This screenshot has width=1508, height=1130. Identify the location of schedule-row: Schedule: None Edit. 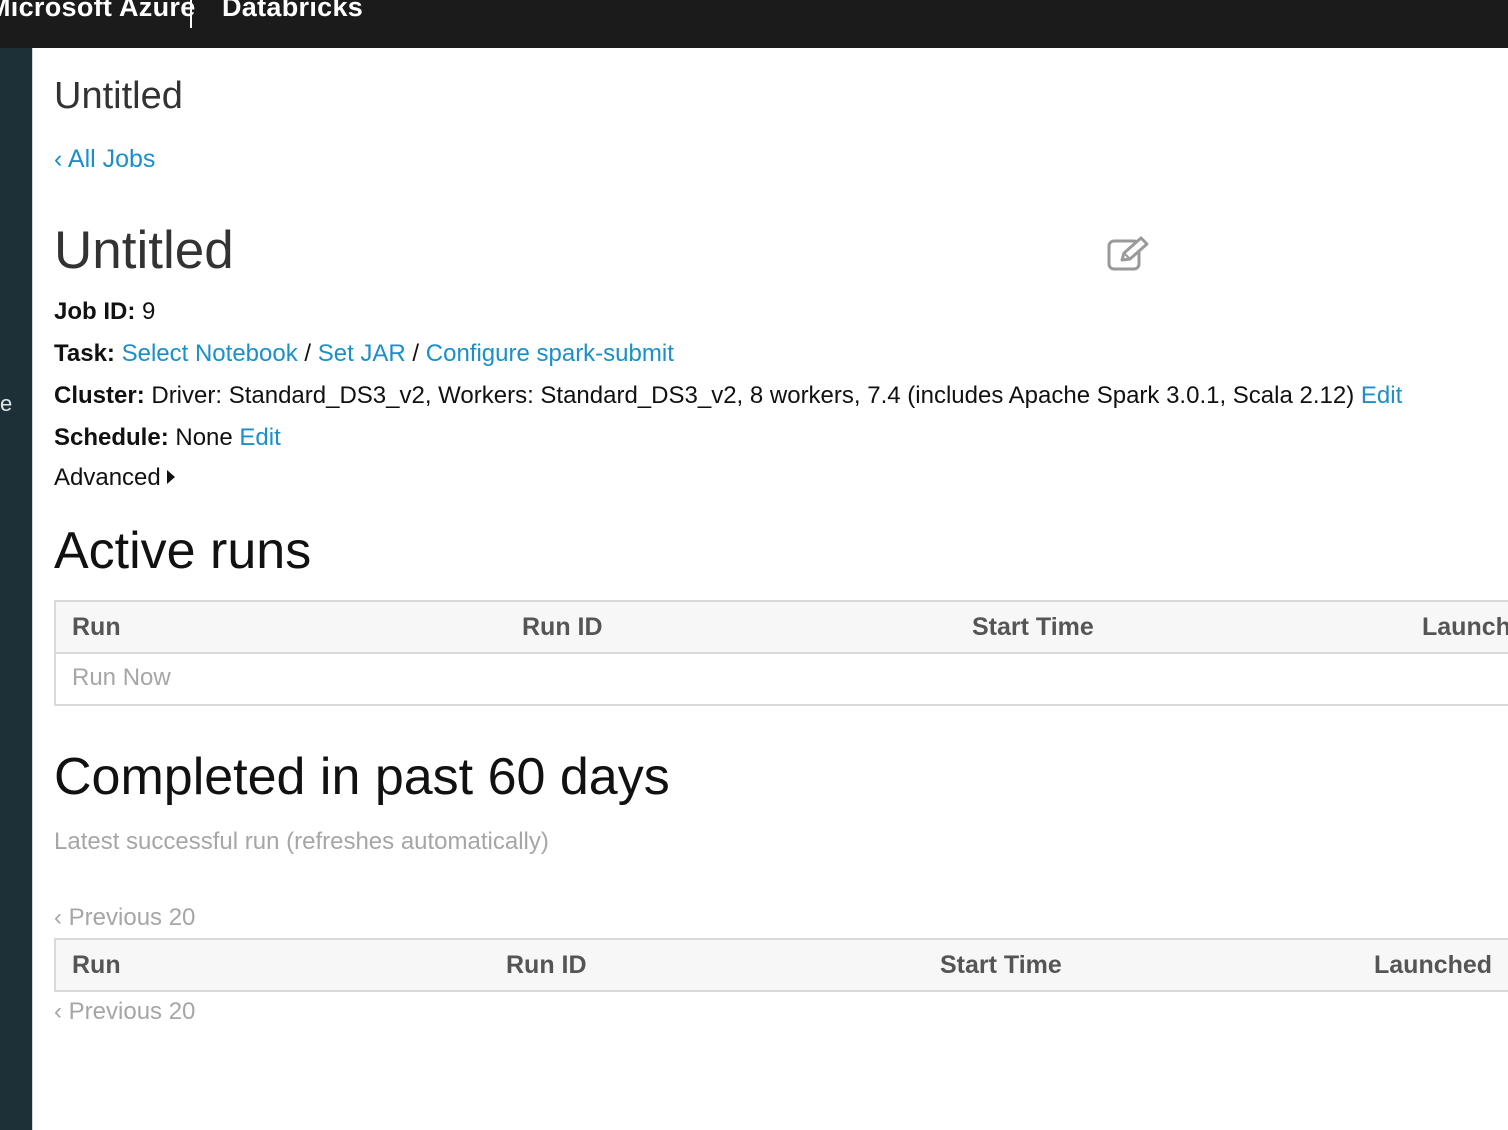
(167, 438).